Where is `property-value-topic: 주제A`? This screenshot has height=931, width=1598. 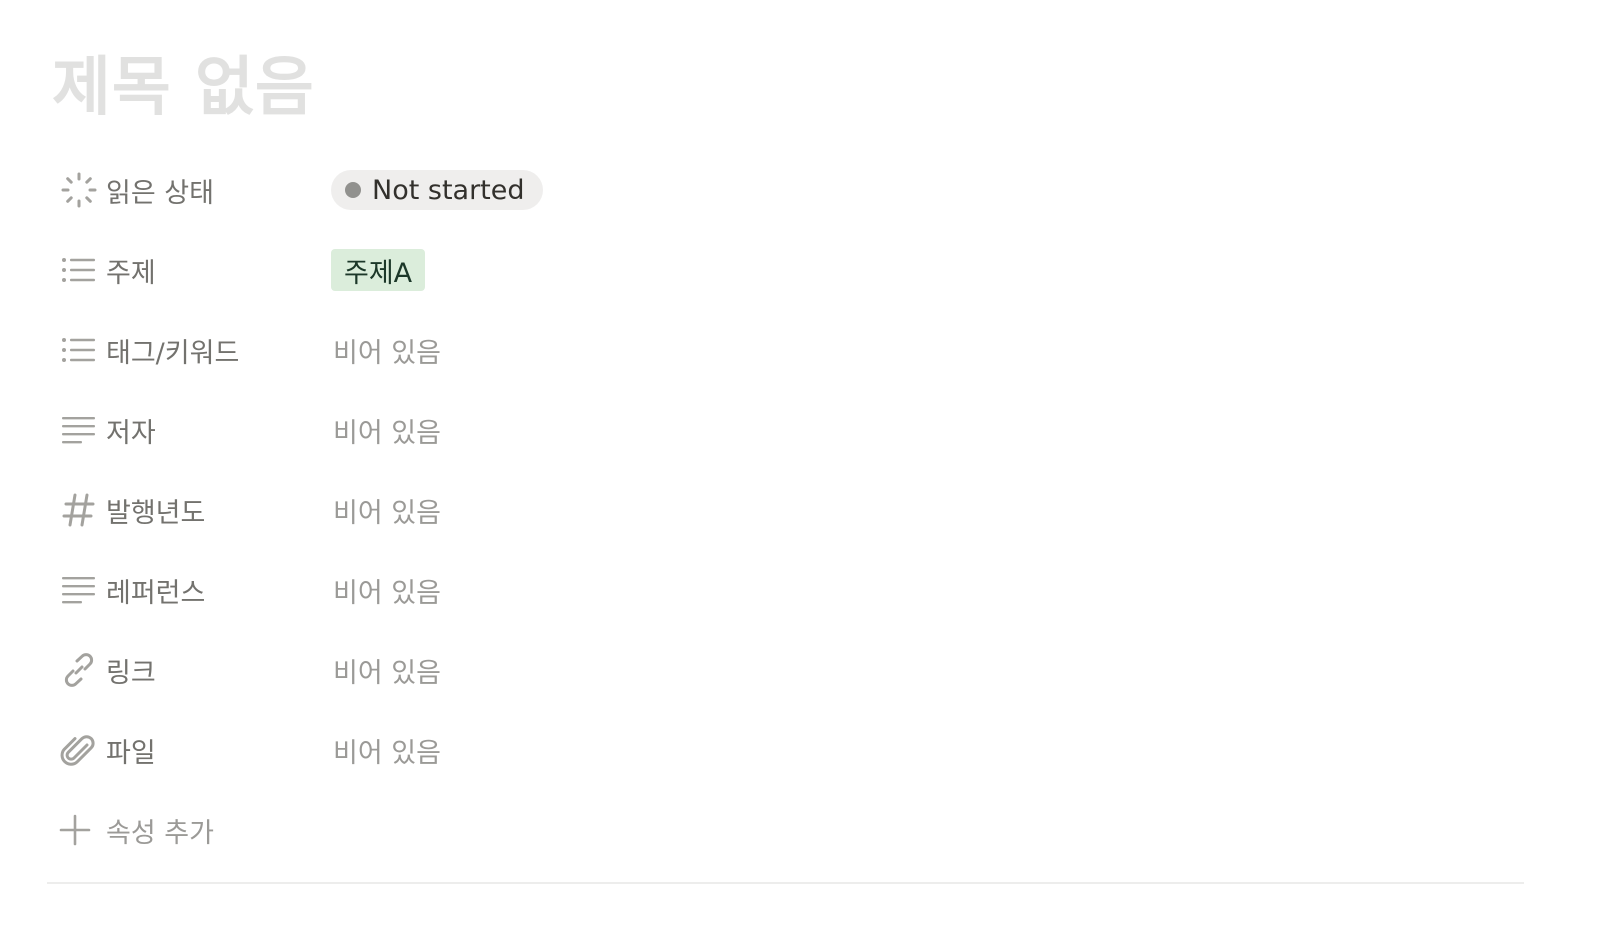
property-value-topic: 주제A is located at coordinates (378, 270).